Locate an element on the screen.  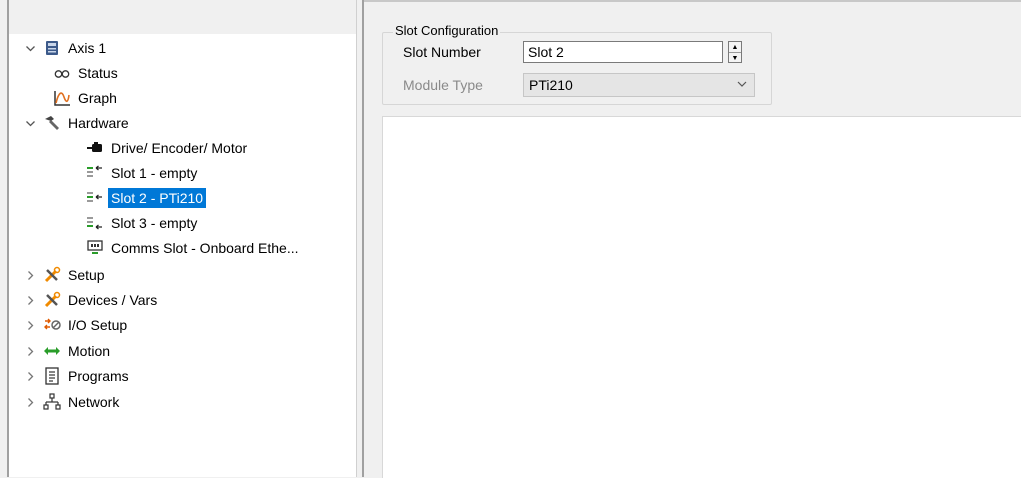
io-setup-icon is located at coordinates (52, 325).